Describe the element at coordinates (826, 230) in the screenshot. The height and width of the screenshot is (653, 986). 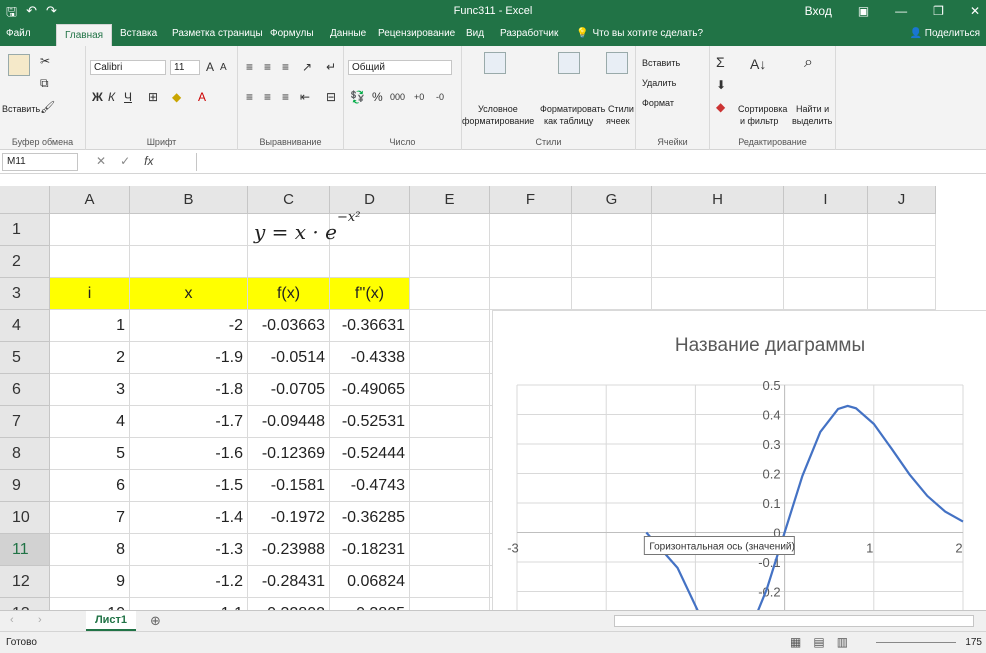
I see `cell-i1` at that location.